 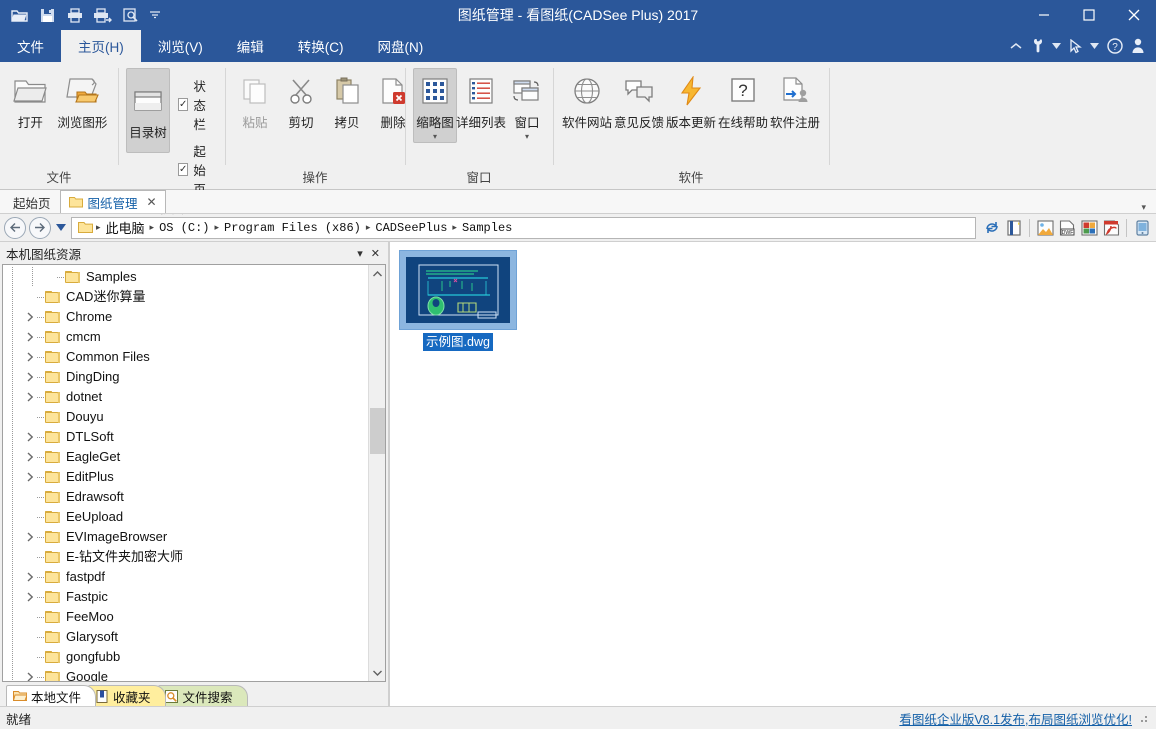 What do you see at coordinates (82, 101) in the screenshot?
I see `browse-drawing-button: 浏览图形` at bounding box center [82, 101].